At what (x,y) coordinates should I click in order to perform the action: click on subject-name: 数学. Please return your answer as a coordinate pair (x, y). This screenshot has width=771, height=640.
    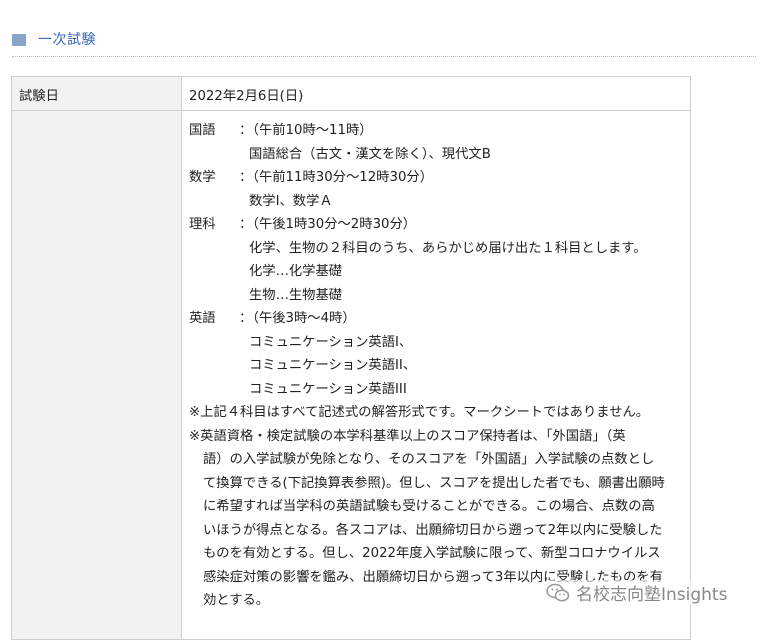
    Looking at the image, I should click on (202, 177).